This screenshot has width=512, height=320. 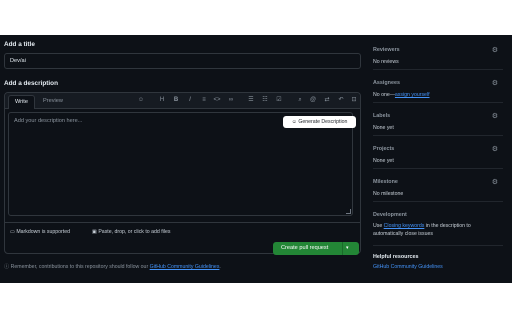 I want to click on assignees-value: No one—assign yourself, so click(x=401, y=95).